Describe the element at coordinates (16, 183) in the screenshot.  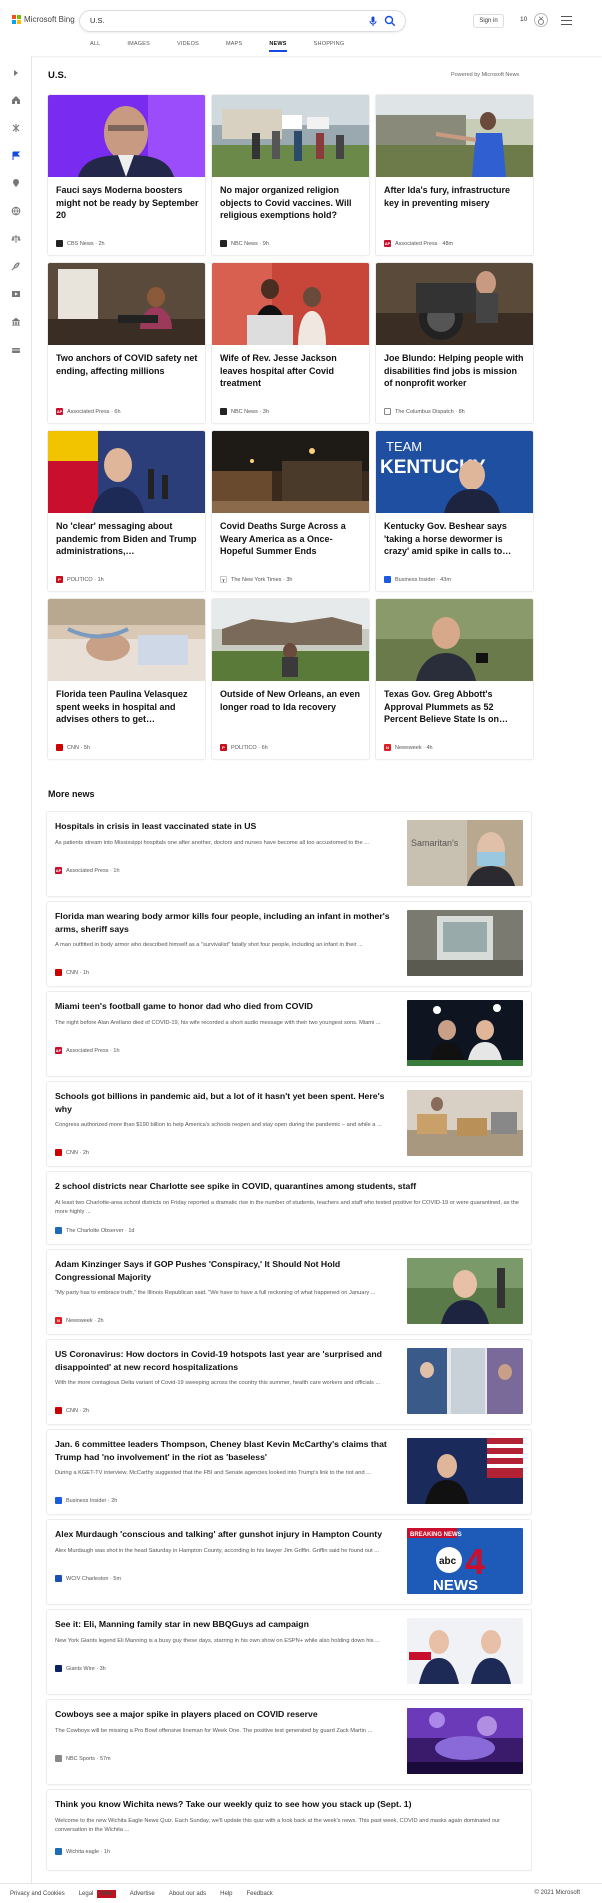
I see `location-icon` at that location.